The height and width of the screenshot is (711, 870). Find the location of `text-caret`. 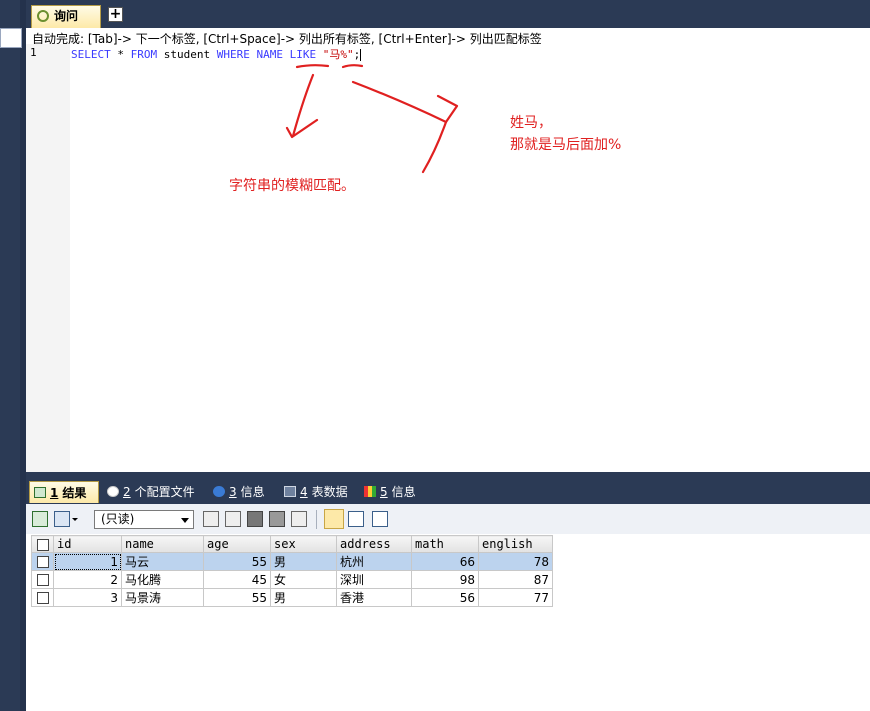

text-caret is located at coordinates (361, 55).